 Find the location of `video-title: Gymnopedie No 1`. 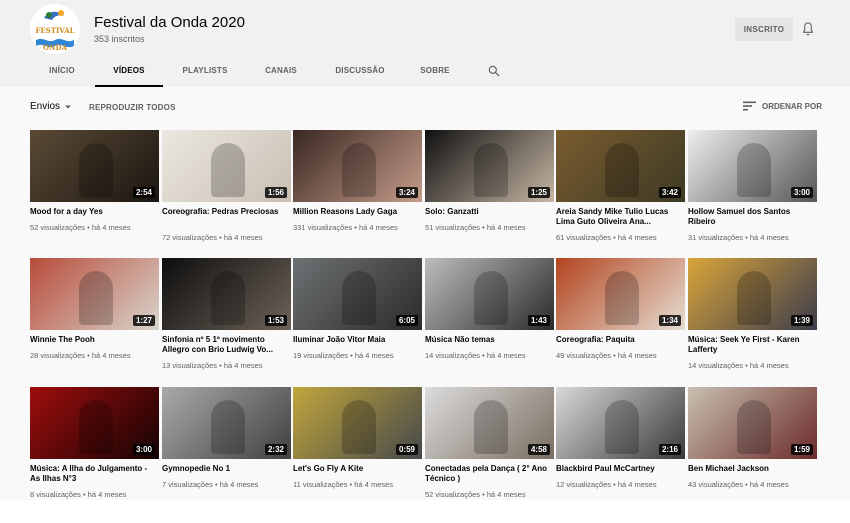

video-title: Gymnopedie No 1 is located at coordinates (226, 469).